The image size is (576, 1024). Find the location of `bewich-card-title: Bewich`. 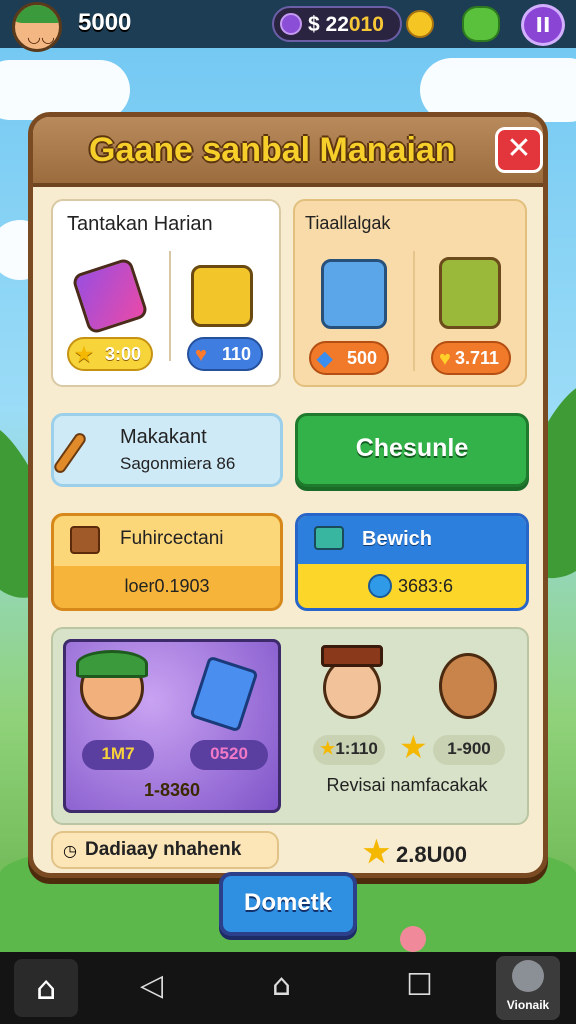

bewich-card-title: Bewich is located at coordinates (397, 539).